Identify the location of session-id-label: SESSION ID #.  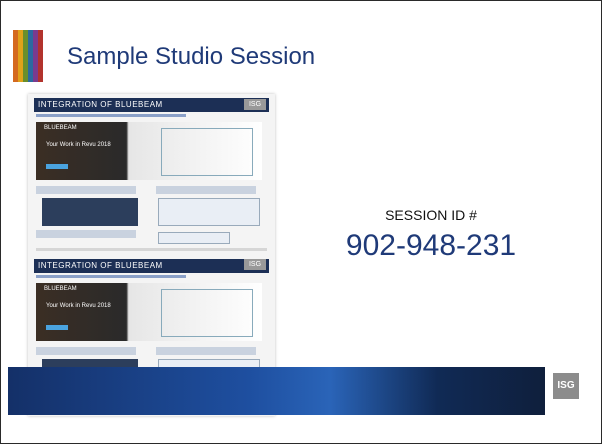
(431, 215).